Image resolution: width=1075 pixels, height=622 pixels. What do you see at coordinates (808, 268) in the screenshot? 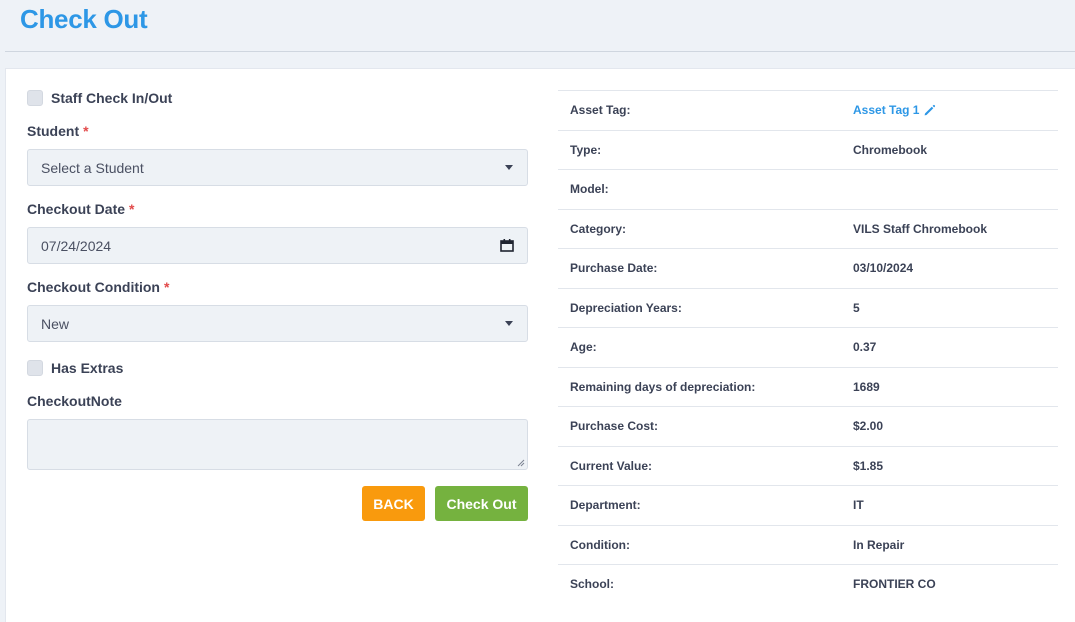
I see `detail-row-purchase-date: Purchase Date: 03/10/2024` at bounding box center [808, 268].